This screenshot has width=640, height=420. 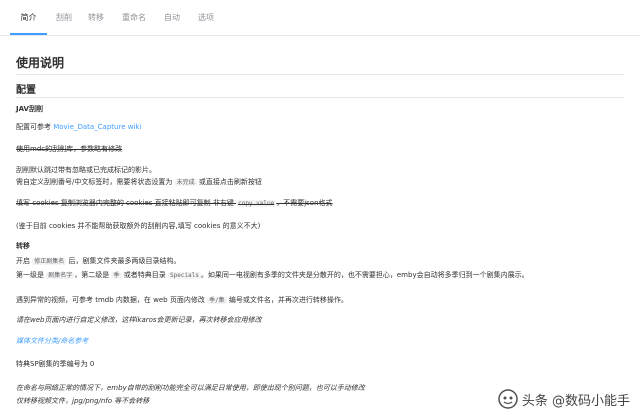 I want to click on cookie-code-copy-value: copy value, so click(x=256, y=203).